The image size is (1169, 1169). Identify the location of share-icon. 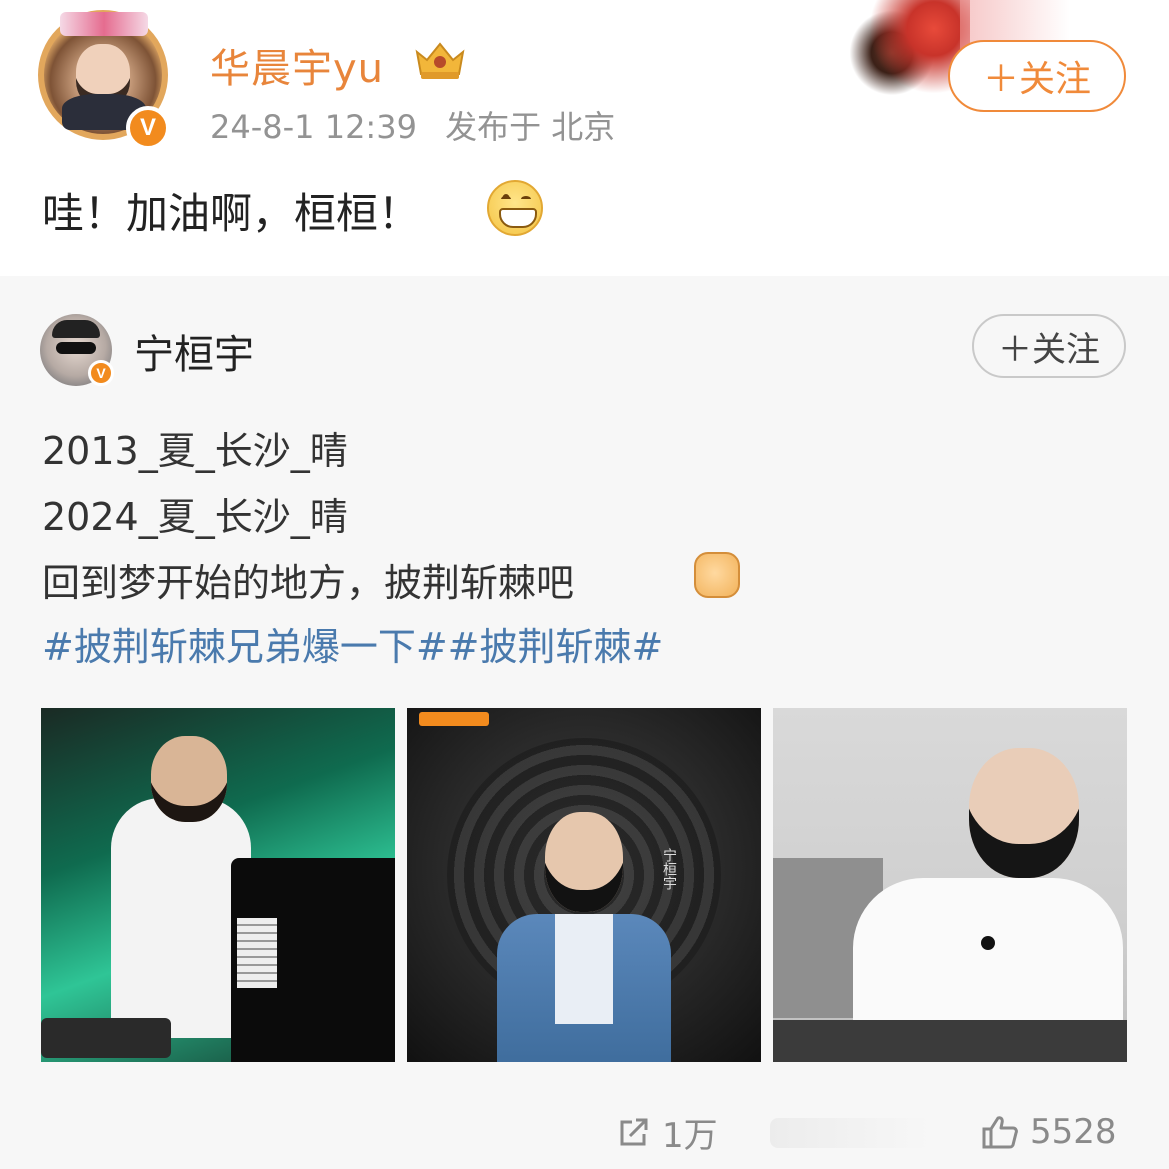
(634, 1132).